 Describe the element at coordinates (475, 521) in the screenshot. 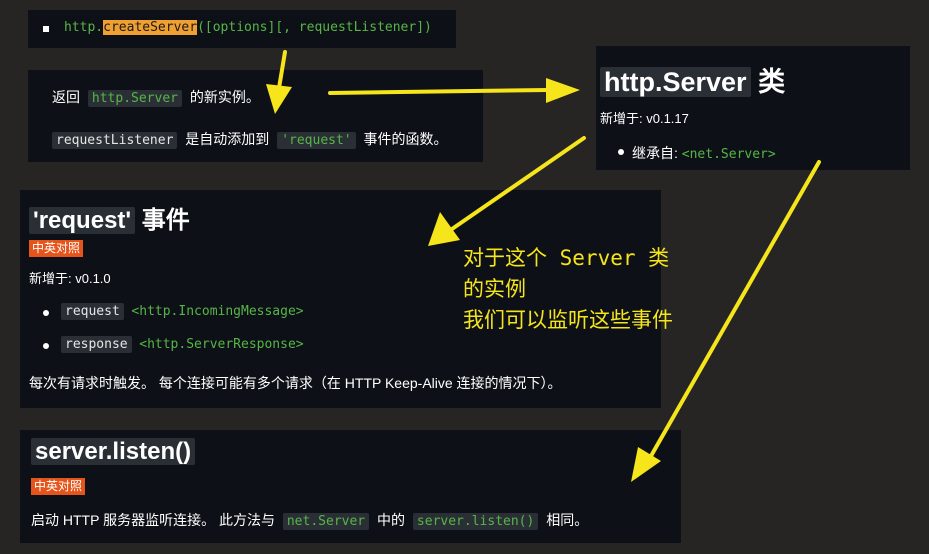

I see `server-listen-link: server.listen()` at that location.